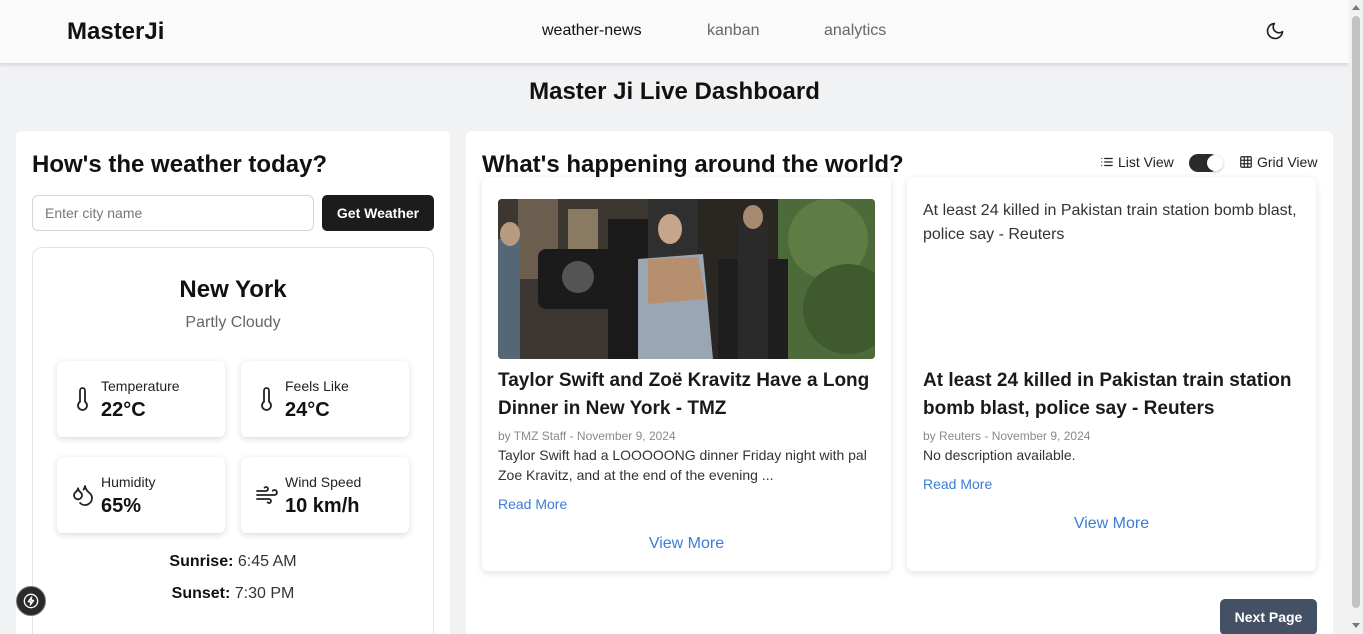 The image size is (1363, 634). Describe the element at coordinates (317, 386) in the screenshot. I see `stat-label: Feels Like` at that location.